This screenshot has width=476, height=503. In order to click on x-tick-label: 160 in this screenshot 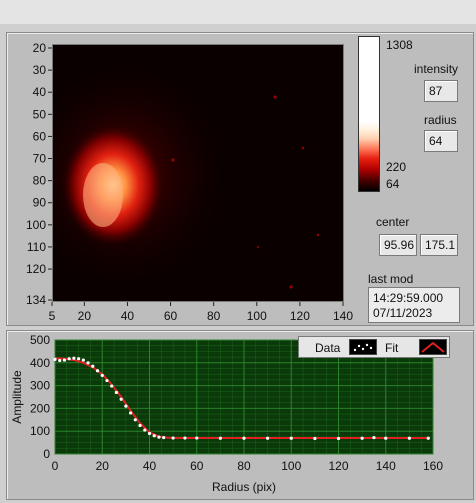, I will do `click(433, 466)`.